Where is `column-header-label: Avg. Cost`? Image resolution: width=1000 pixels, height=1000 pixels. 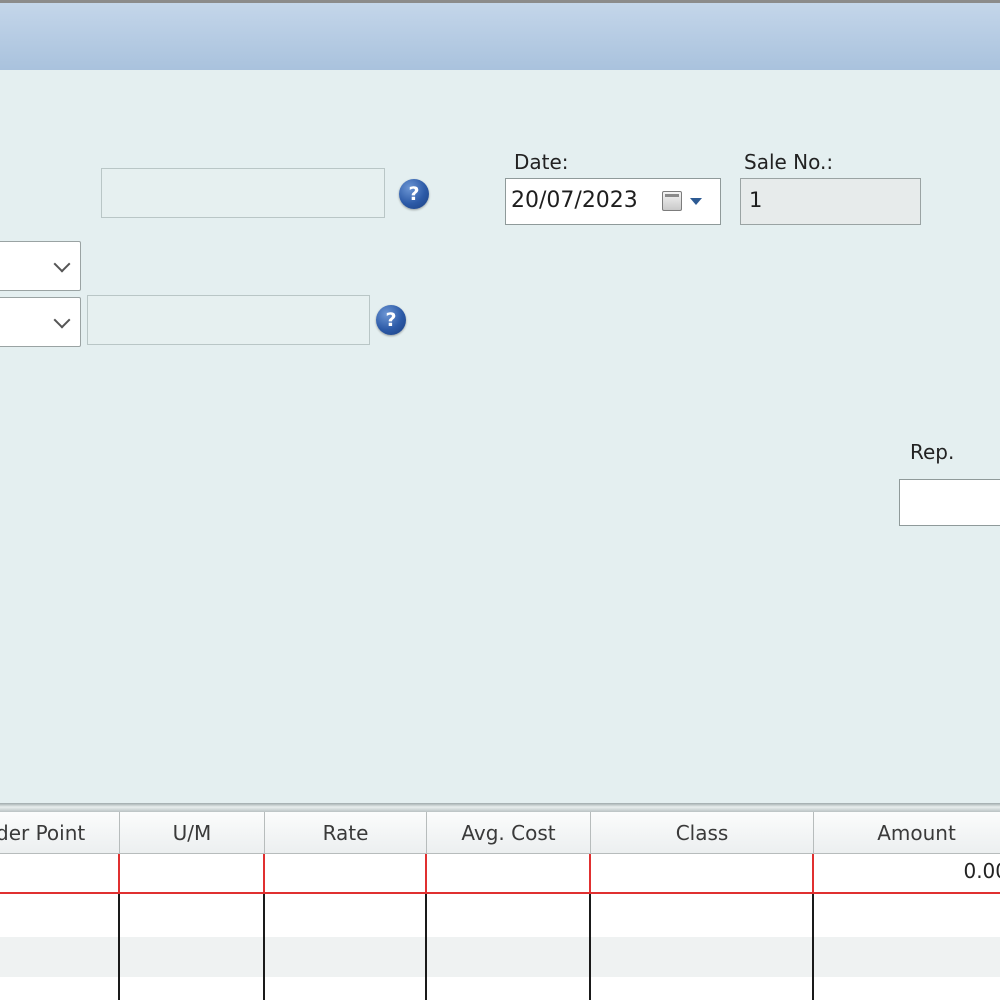 column-header-label: Avg. Cost is located at coordinates (508, 833).